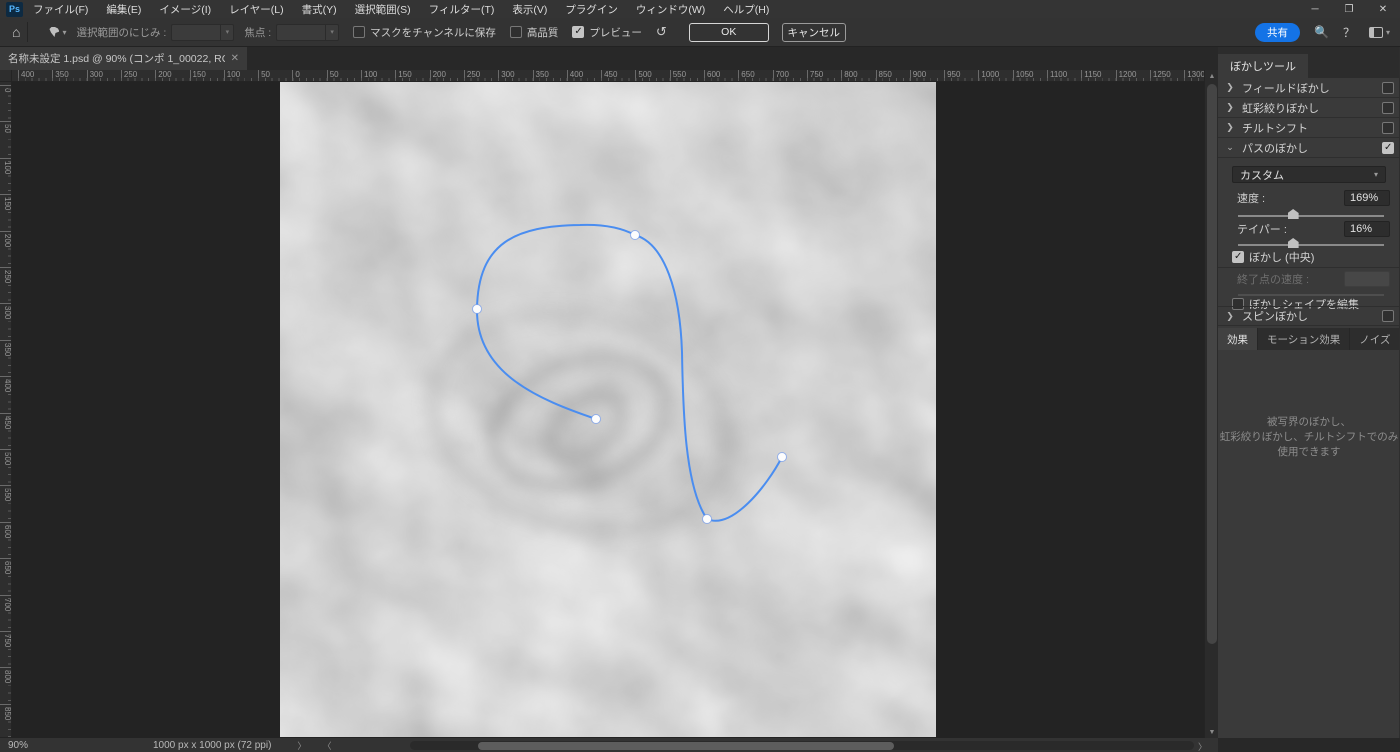 This screenshot has width=1400, height=752. Describe the element at coordinates (591, 9) in the screenshot. I see `menu-item-8: プラグイン` at that location.